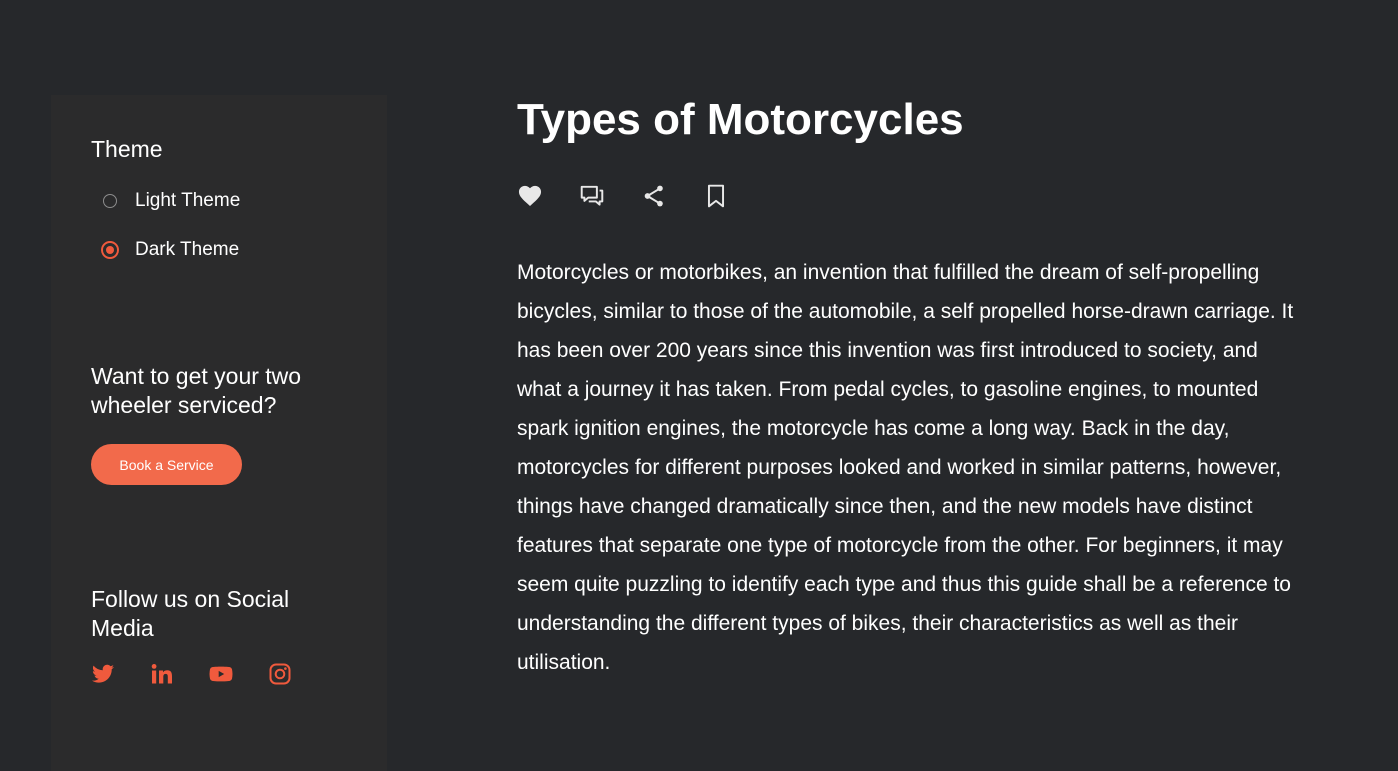 This screenshot has width=1398, height=771. What do you see at coordinates (592, 196) in the screenshot?
I see `comment-icon` at bounding box center [592, 196].